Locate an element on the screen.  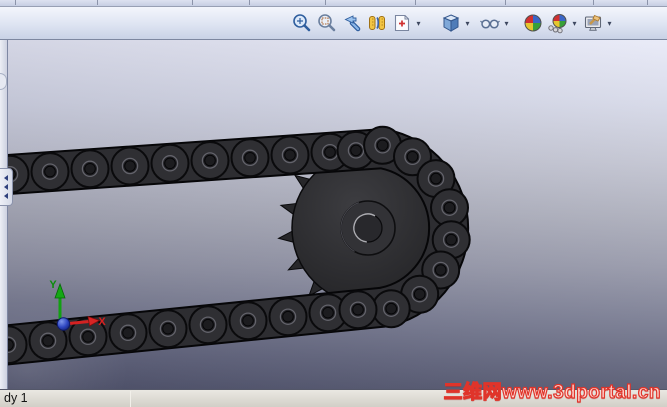
zoom-to-fit-icon is located at coordinates (301, 23).